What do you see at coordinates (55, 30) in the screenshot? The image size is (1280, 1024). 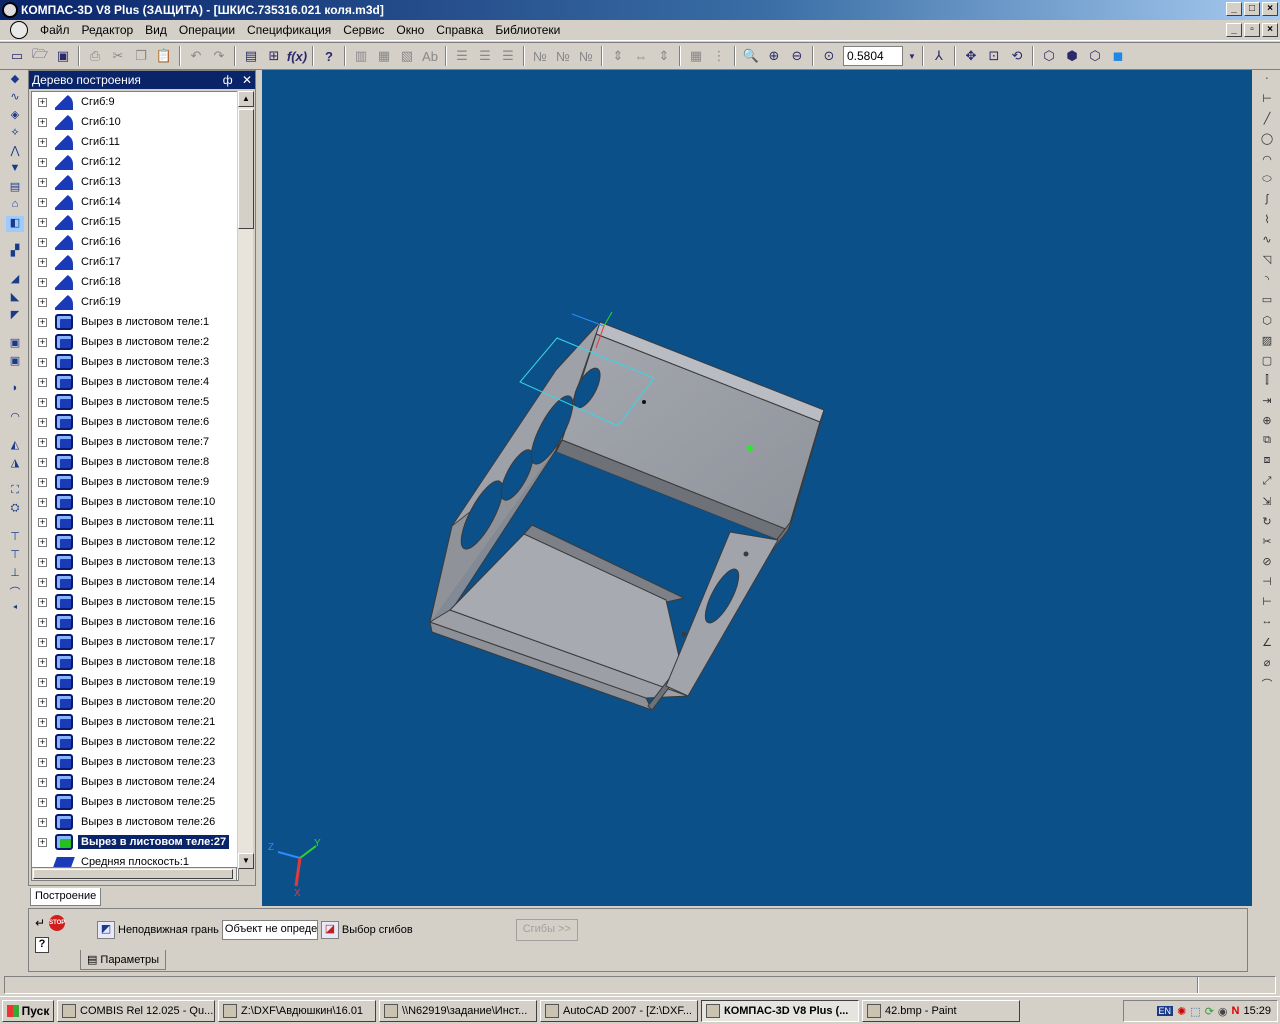 I see `menu-file: Файл` at bounding box center [55, 30].